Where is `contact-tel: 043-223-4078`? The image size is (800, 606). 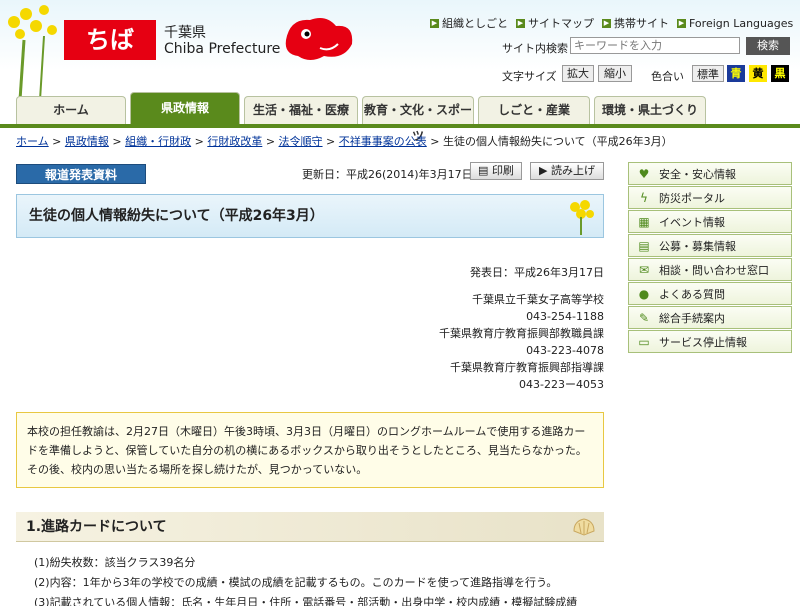 contact-tel: 043-223-4078 is located at coordinates (565, 350).